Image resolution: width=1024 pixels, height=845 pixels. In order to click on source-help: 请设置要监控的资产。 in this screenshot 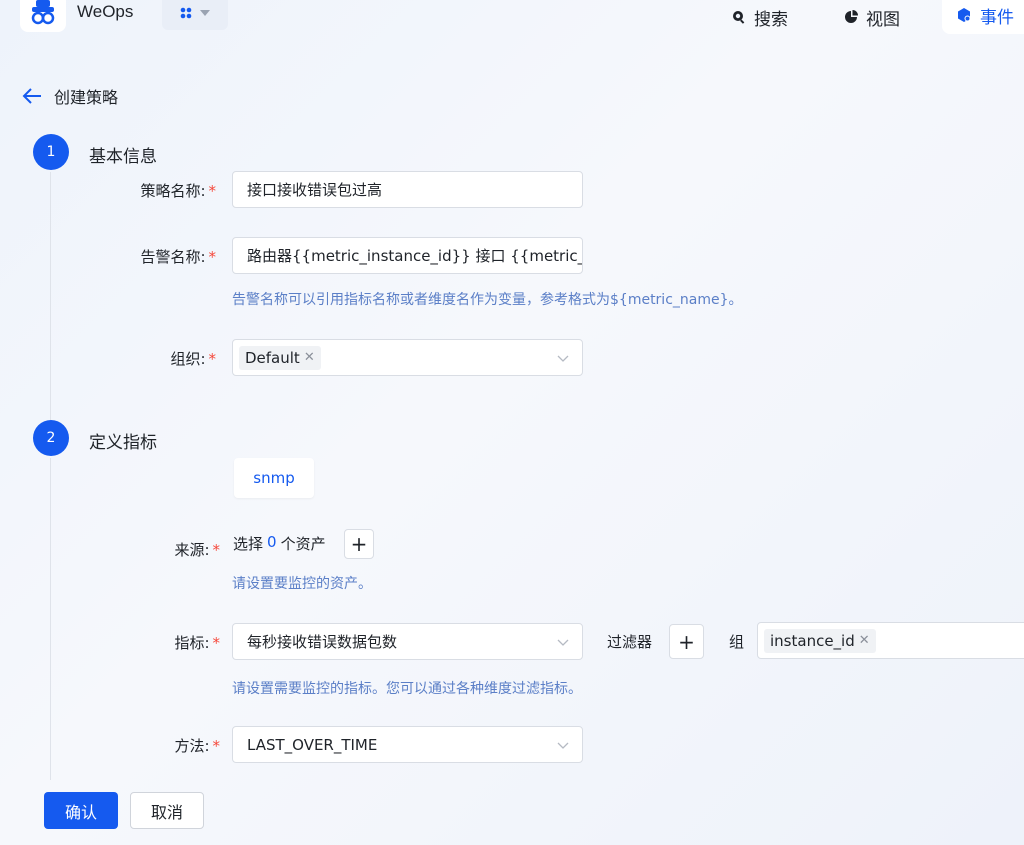, I will do `click(302, 584)`.